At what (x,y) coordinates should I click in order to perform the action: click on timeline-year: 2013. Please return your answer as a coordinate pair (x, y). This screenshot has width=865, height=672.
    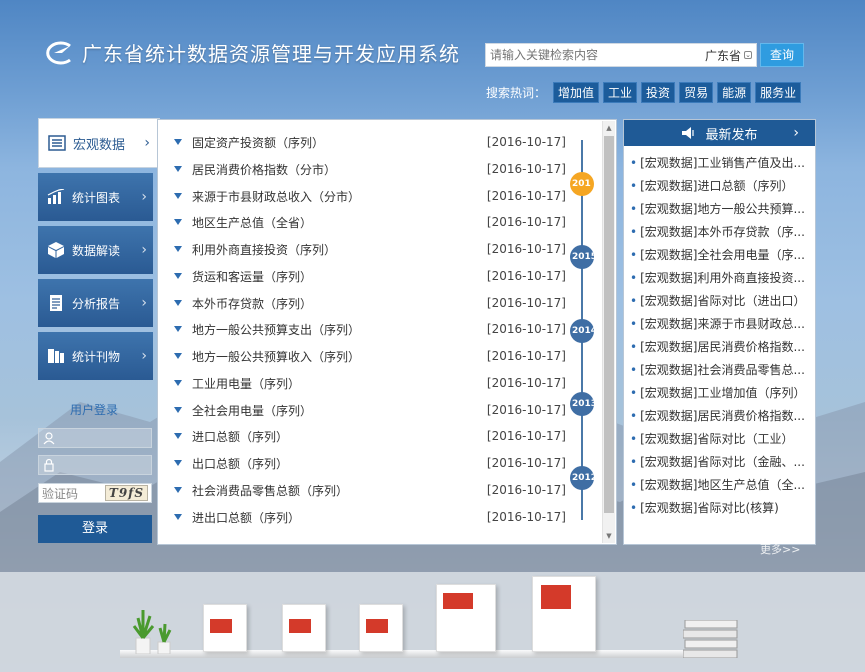
    Looking at the image, I should click on (582, 404).